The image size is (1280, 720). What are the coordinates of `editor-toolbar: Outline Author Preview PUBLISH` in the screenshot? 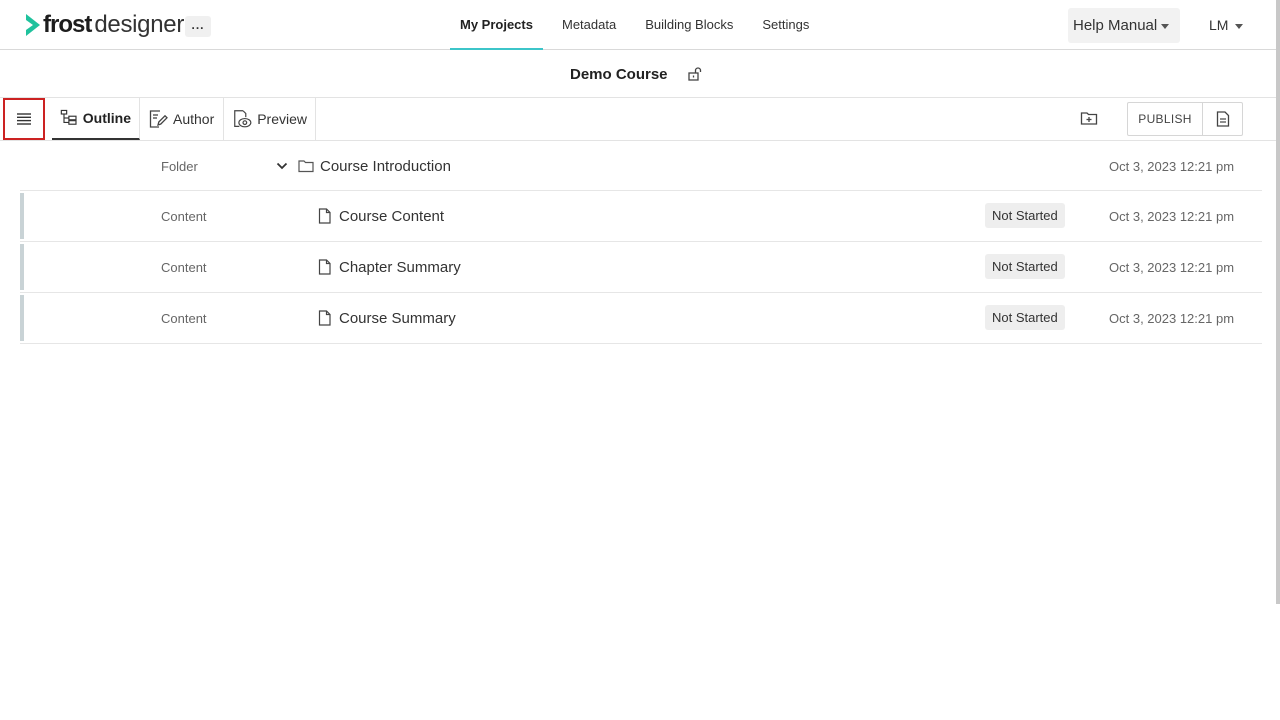 It's located at (638, 119).